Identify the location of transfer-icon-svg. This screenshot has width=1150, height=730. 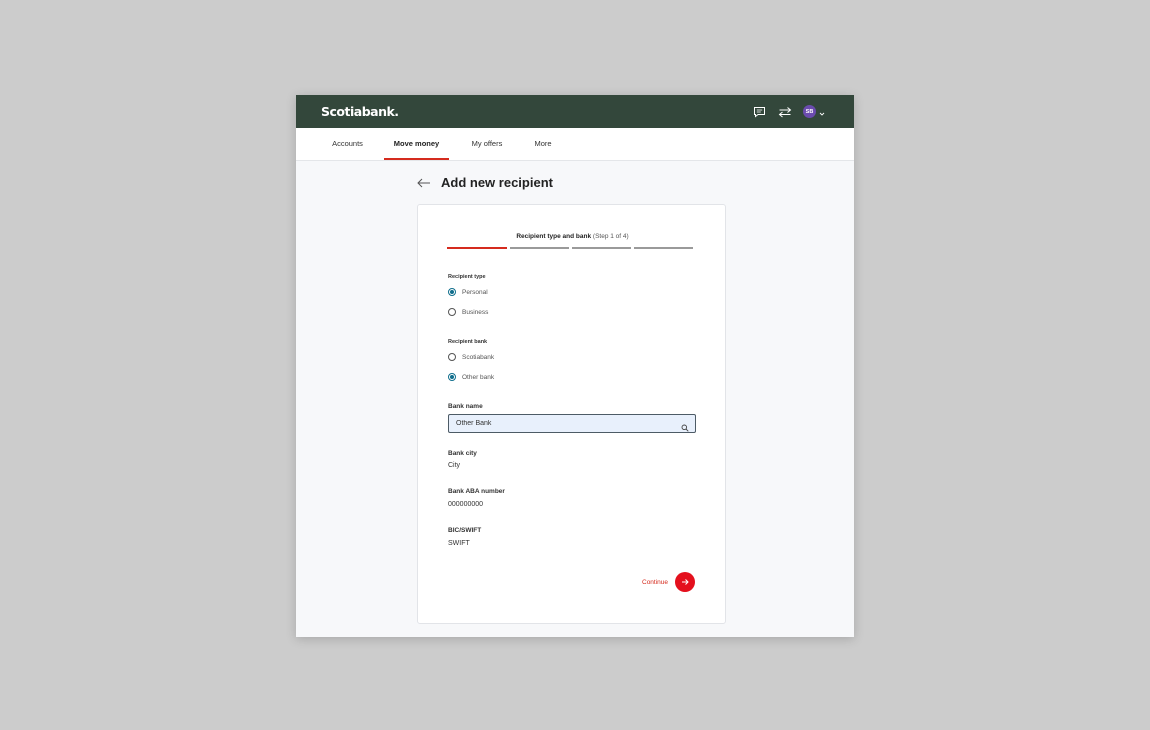
(784, 112).